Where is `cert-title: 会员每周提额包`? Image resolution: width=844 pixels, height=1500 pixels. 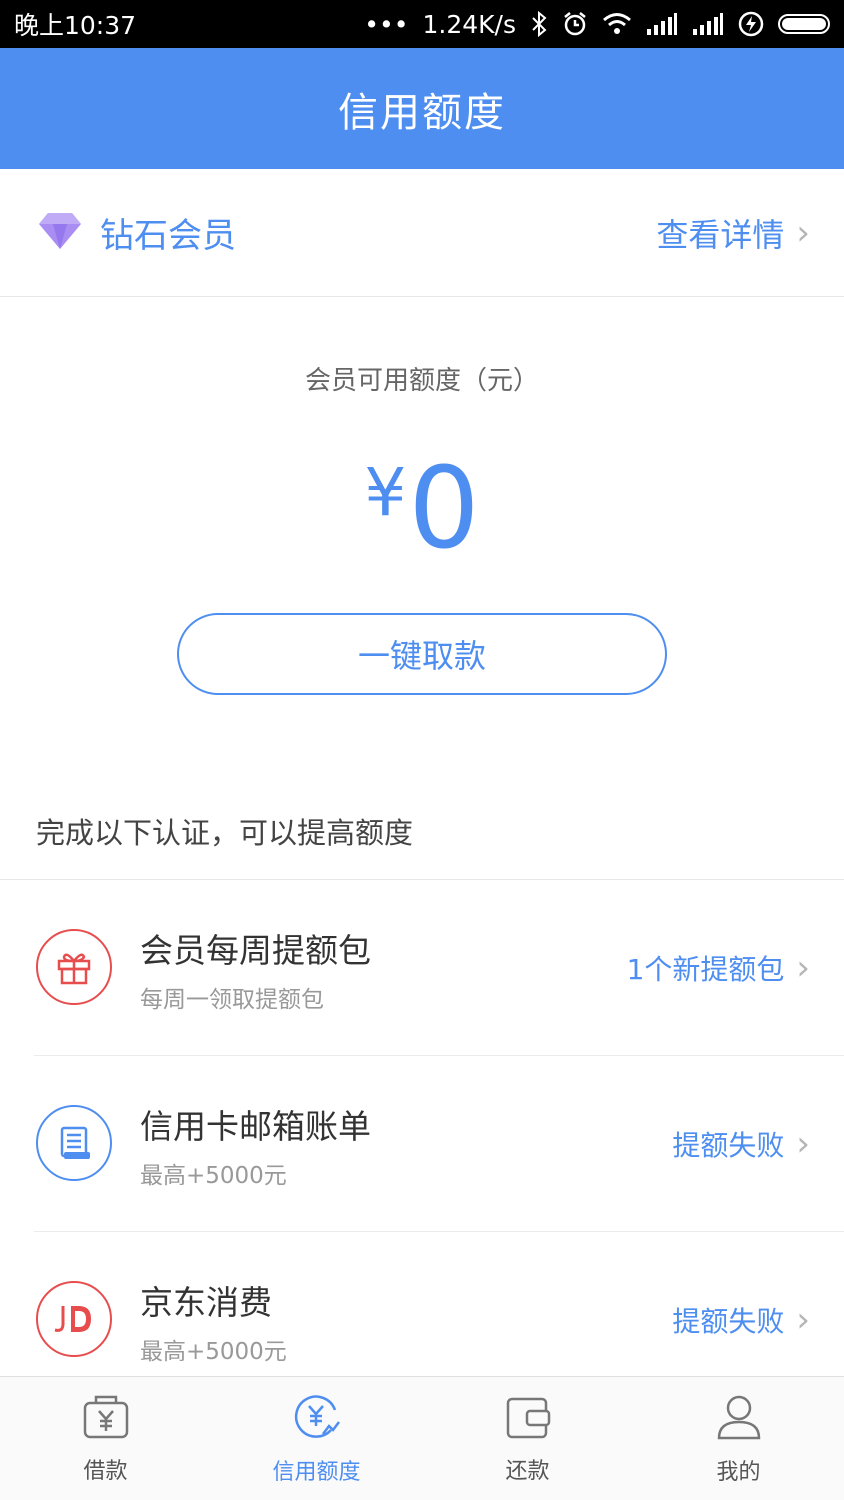 cert-title: 会员每周提额包 is located at coordinates (255, 950).